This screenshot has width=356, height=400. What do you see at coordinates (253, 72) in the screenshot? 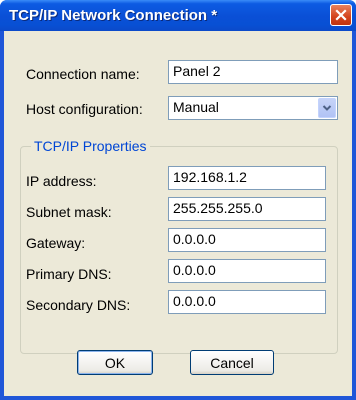
I see `connection-name-input: Panel 2` at bounding box center [253, 72].